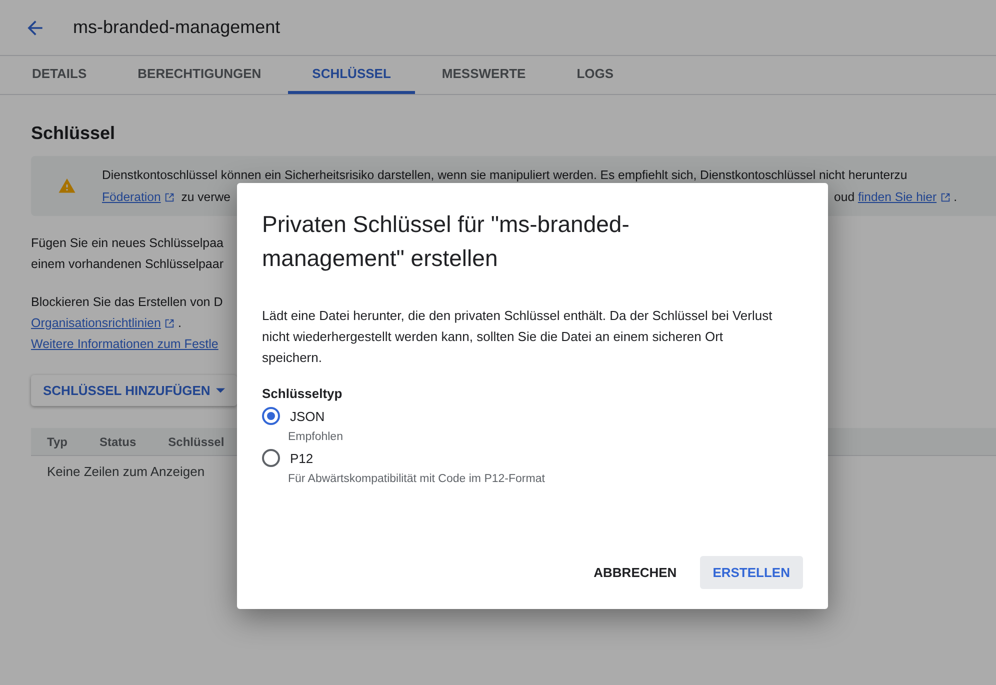 Image resolution: width=996 pixels, height=685 pixels. I want to click on key-type-label: Schlüsseltyp, so click(303, 393).